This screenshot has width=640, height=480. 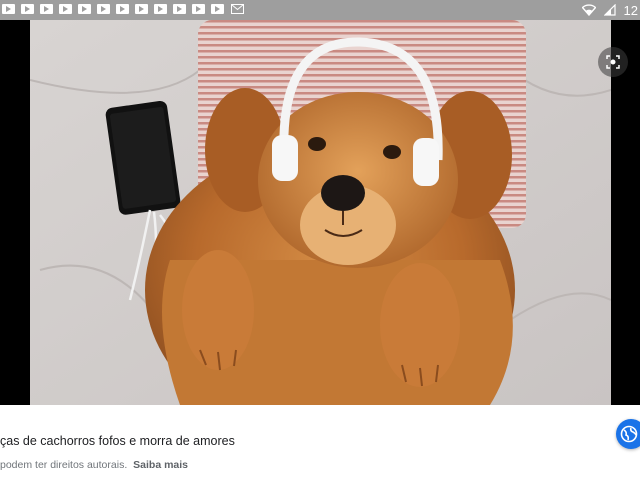 I want to click on signal-icon, so click(x=609, y=10).